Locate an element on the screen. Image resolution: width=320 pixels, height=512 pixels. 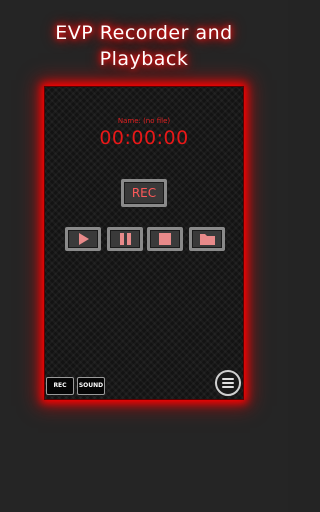
play-icon is located at coordinates (84, 239).